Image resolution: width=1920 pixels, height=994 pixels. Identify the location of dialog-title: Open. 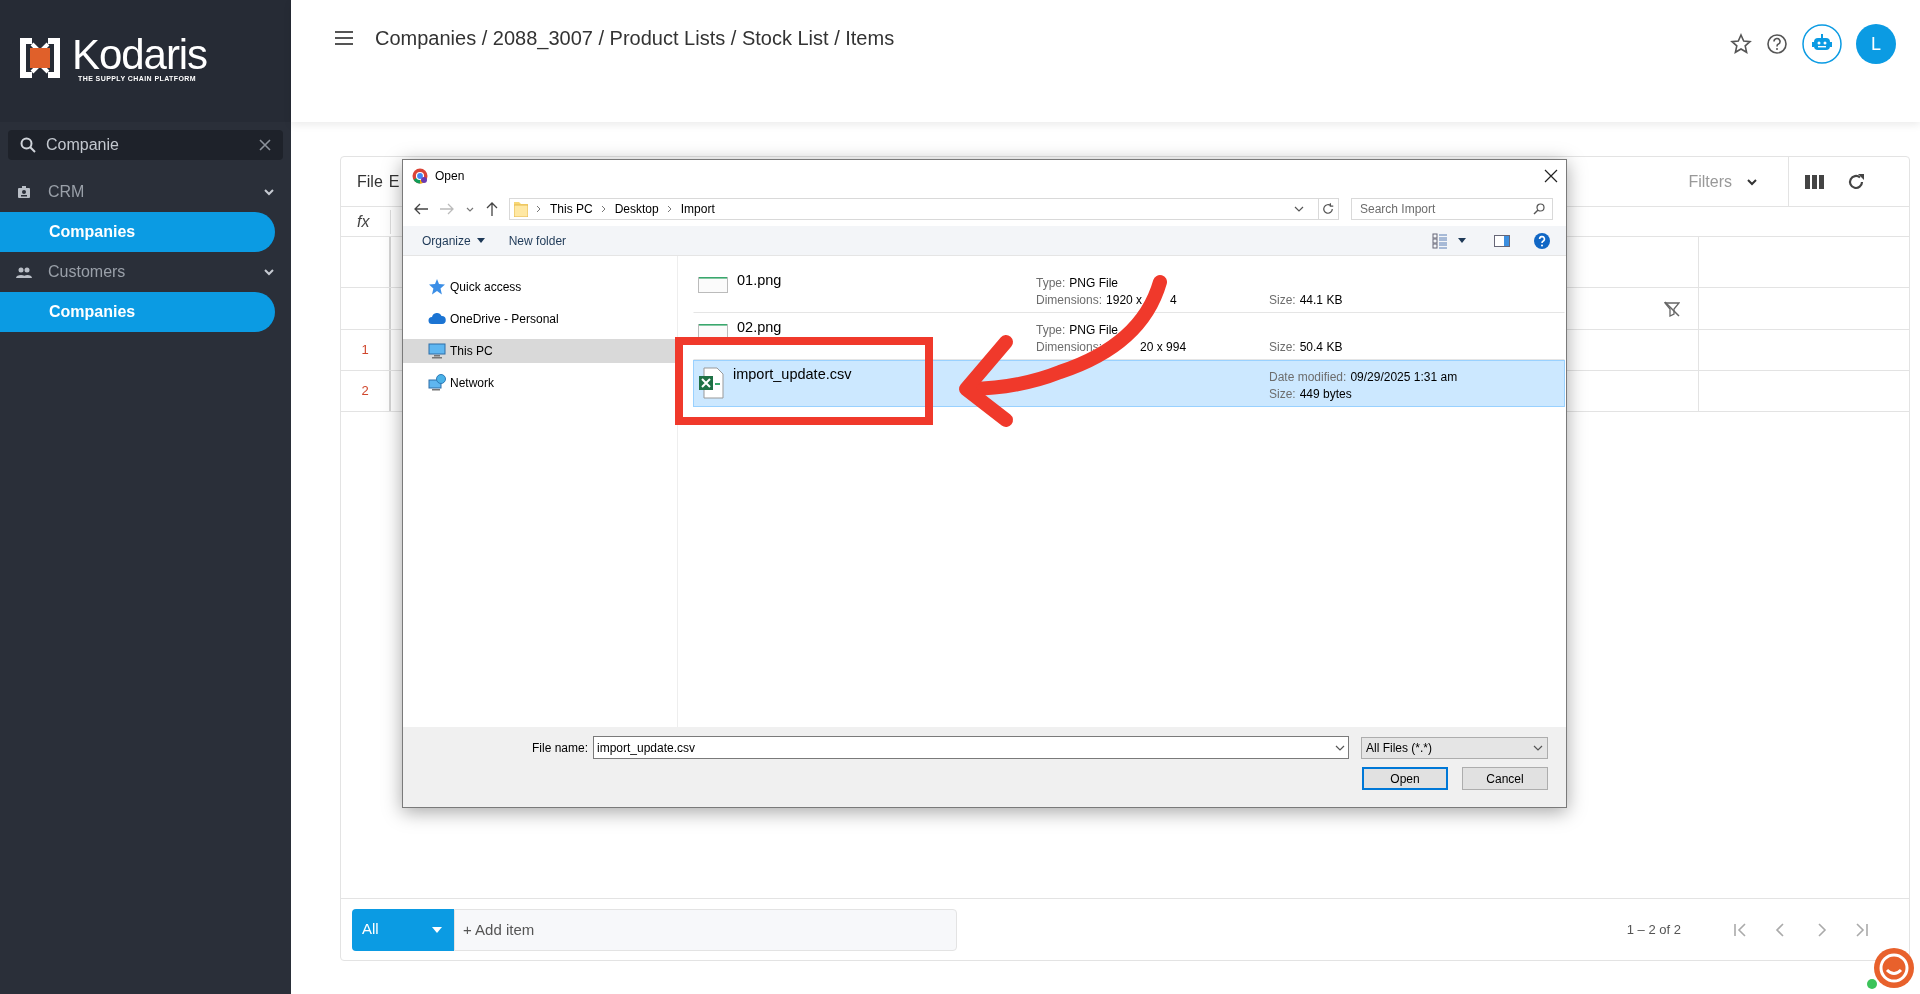
(450, 176).